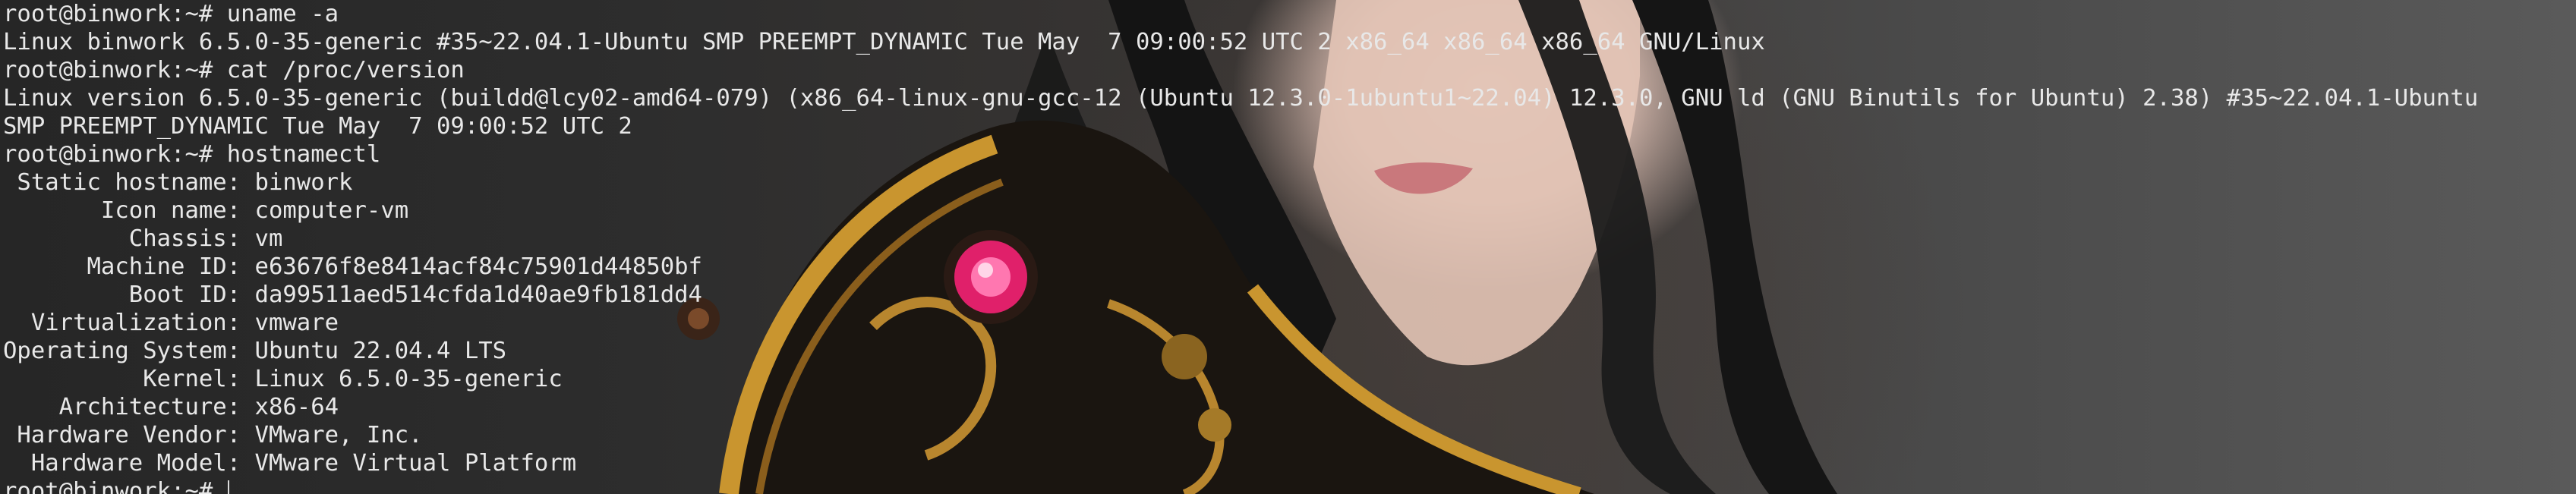 This screenshot has height=494, width=2576. I want to click on terminal-line: Icon name: computer-vm, so click(206, 210).